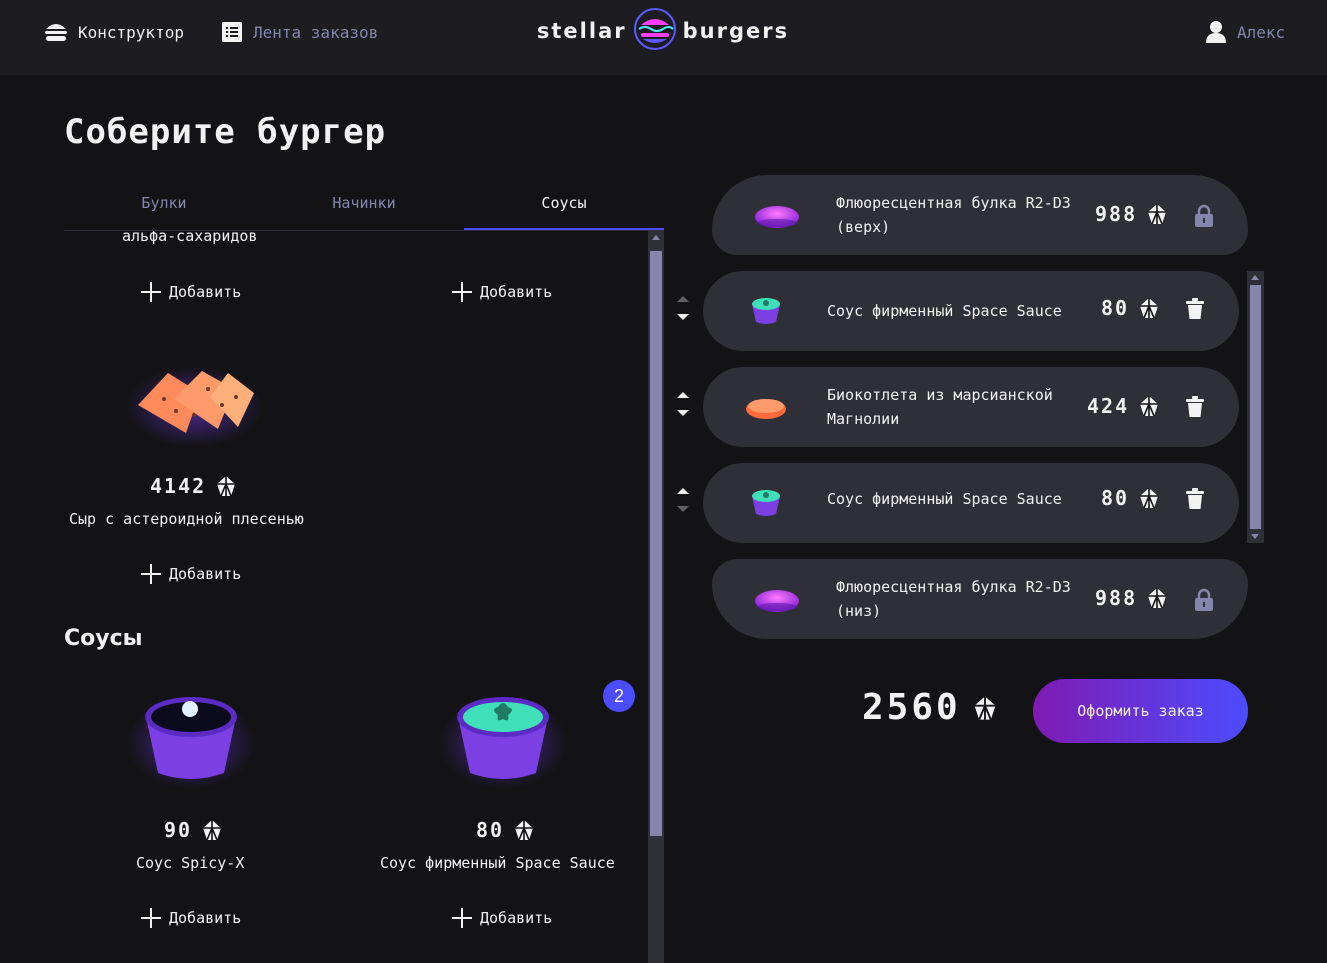 This screenshot has height=963, width=1327. I want to click on constructor-item-name: Соус фирменный Space Sauce, so click(944, 499).